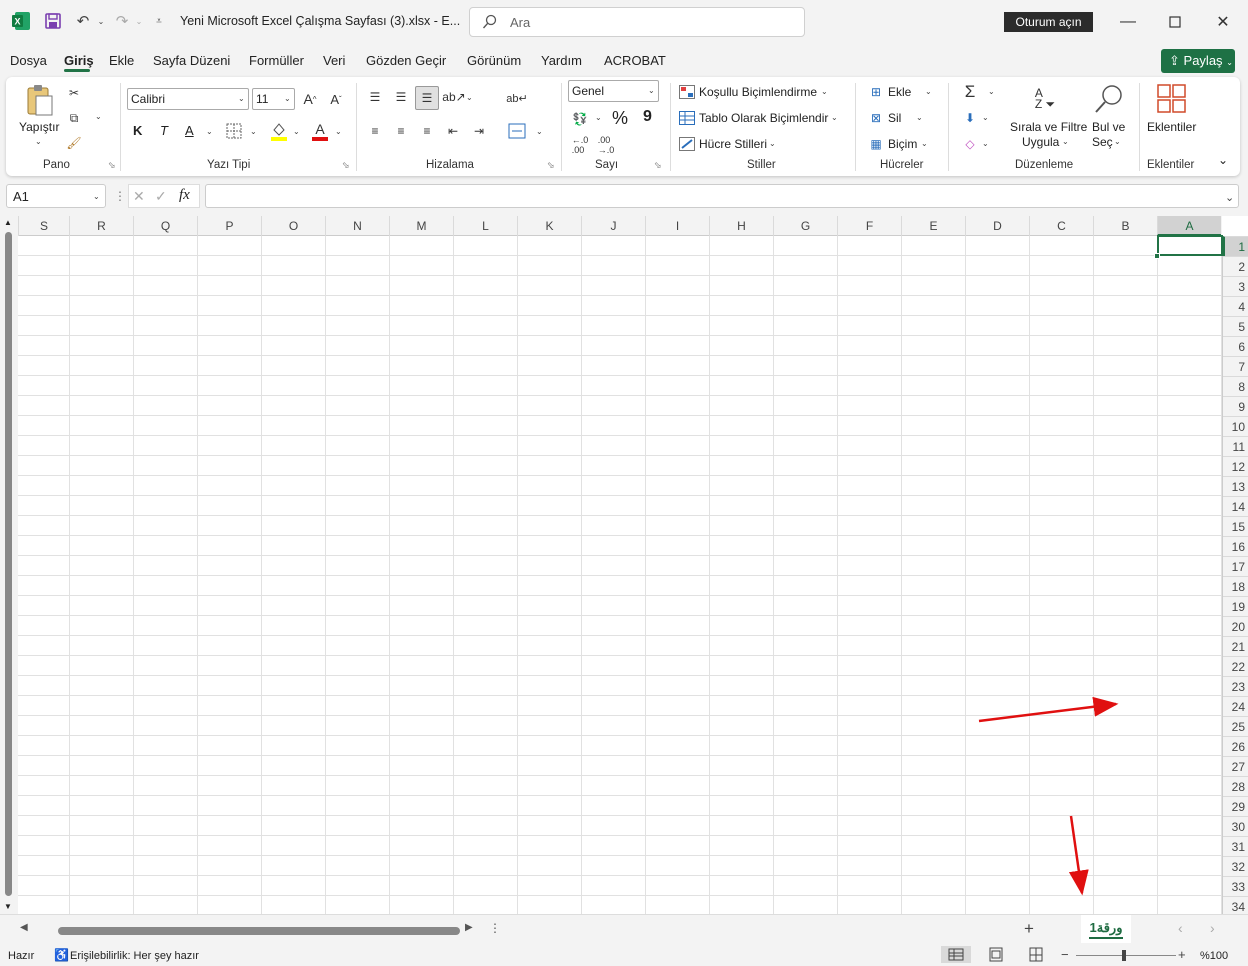 This screenshot has width=1248, height=966. I want to click on bold-button: K, so click(137, 130).